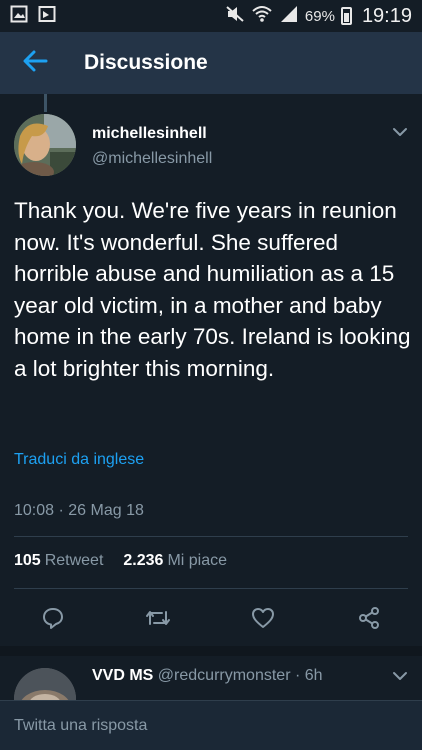  What do you see at coordinates (19, 16) in the screenshot?
I see `gallery-icon` at bounding box center [19, 16].